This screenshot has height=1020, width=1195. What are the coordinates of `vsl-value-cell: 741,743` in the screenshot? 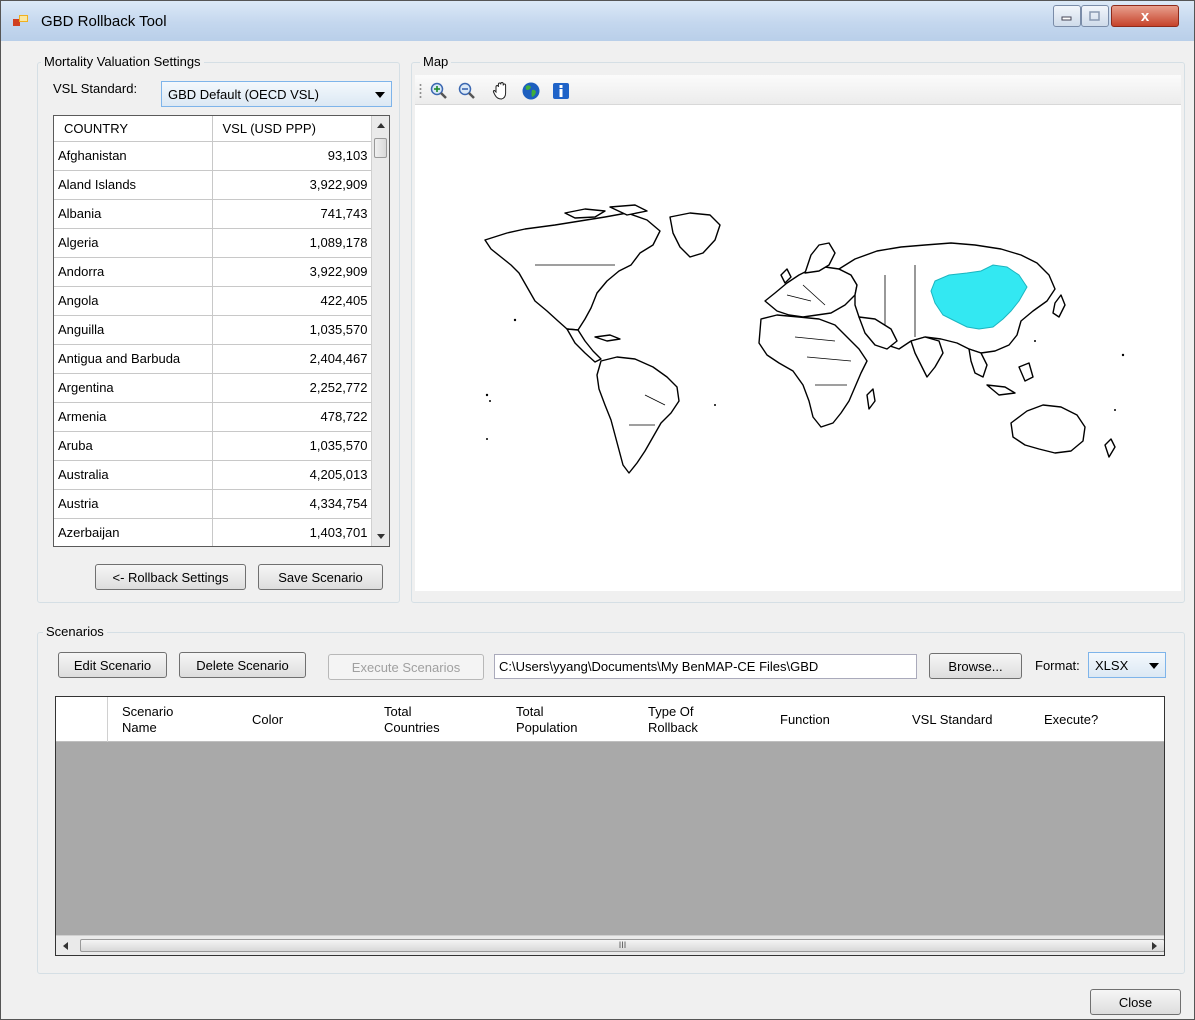 It's located at (292, 214).